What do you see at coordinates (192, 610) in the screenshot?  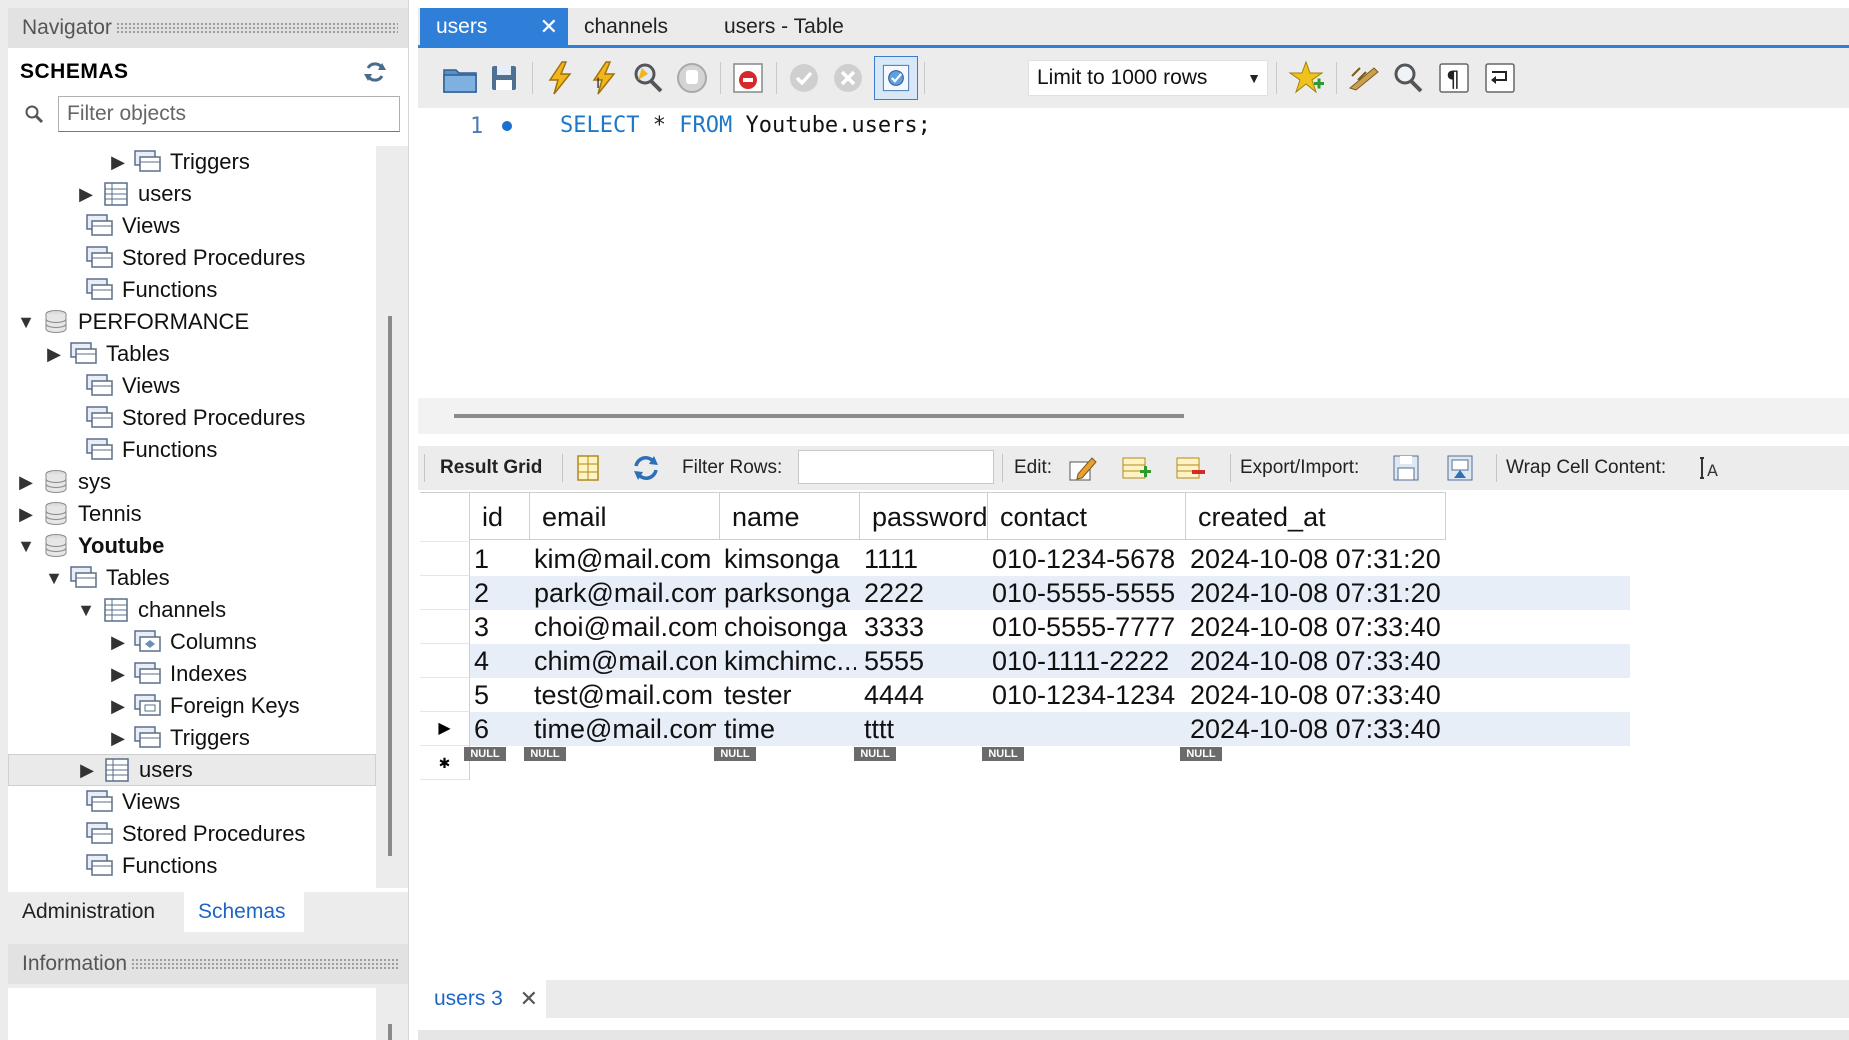 I see `tree-item-channels: ▼ channels` at bounding box center [192, 610].